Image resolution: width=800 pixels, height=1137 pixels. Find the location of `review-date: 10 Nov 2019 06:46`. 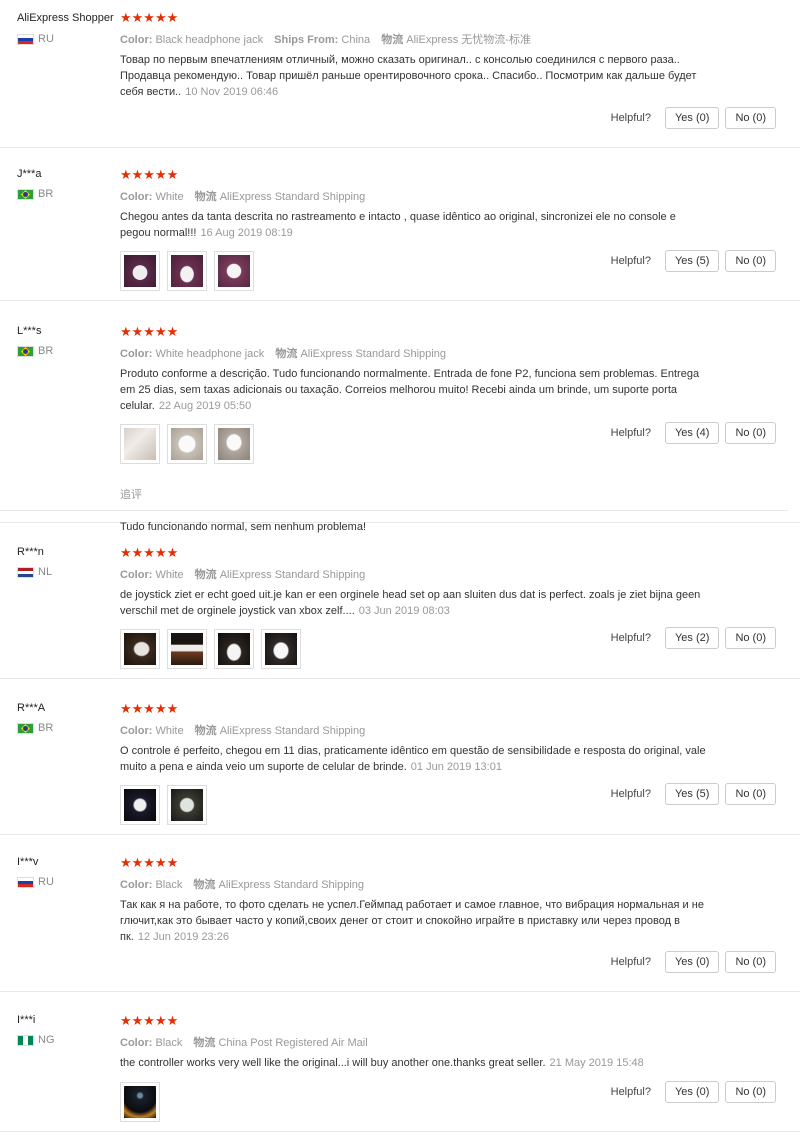

review-date: 10 Nov 2019 06:46 is located at coordinates (232, 92).